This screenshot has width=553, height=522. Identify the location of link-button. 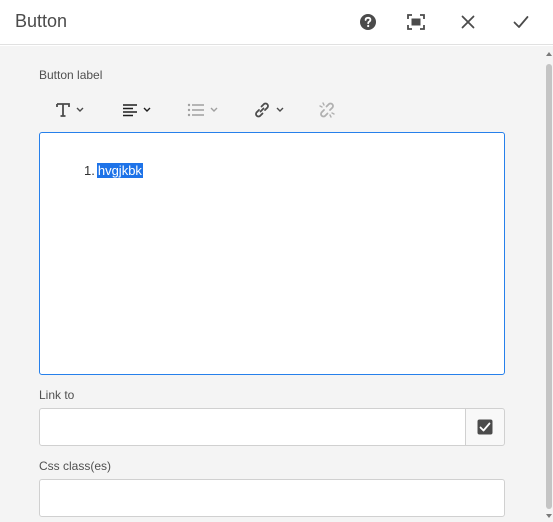
(268, 110).